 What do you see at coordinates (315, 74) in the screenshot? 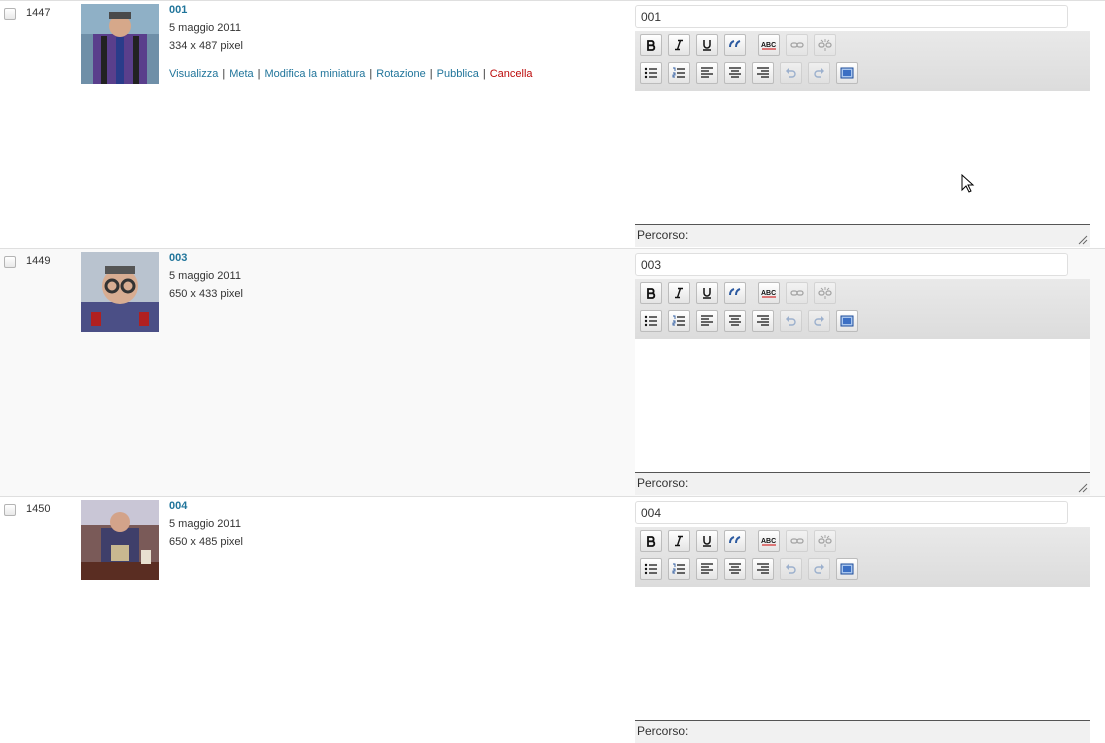
I see `edit-thumbnail-link: Modifica la miniatura` at bounding box center [315, 74].